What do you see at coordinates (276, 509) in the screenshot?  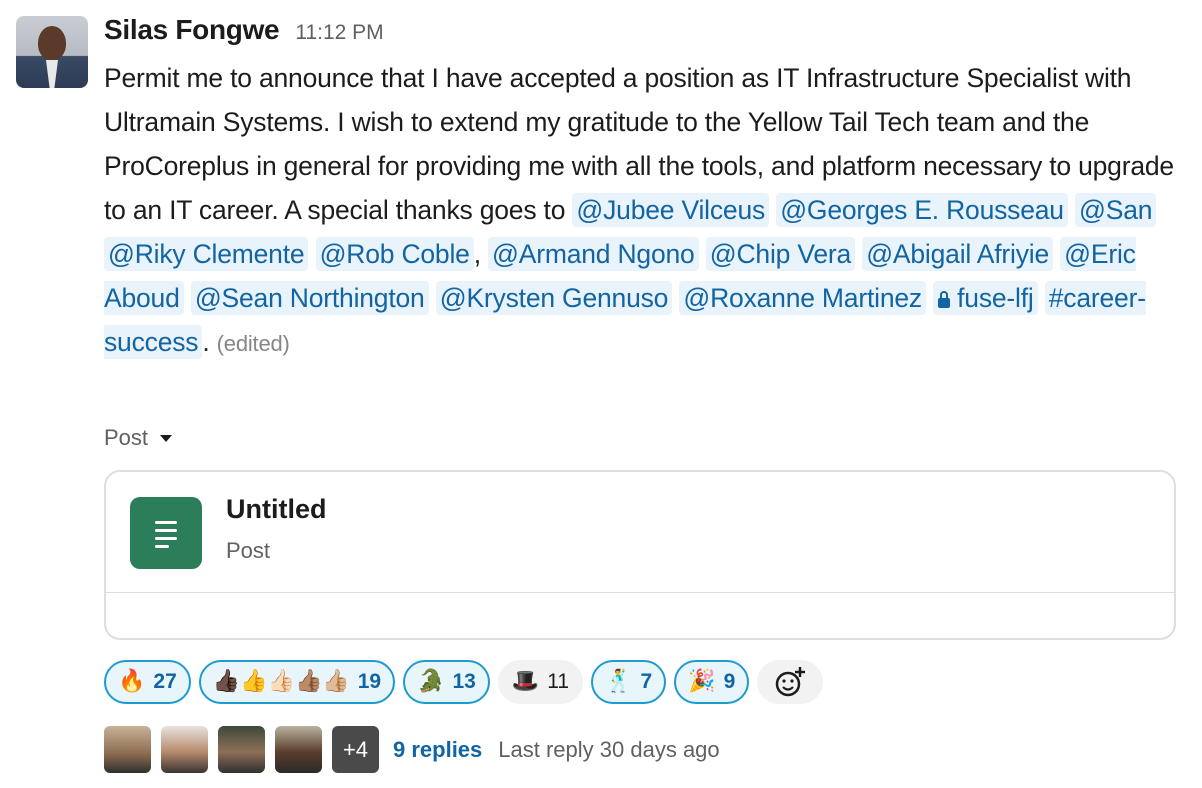 I see `post-title: Untitled` at bounding box center [276, 509].